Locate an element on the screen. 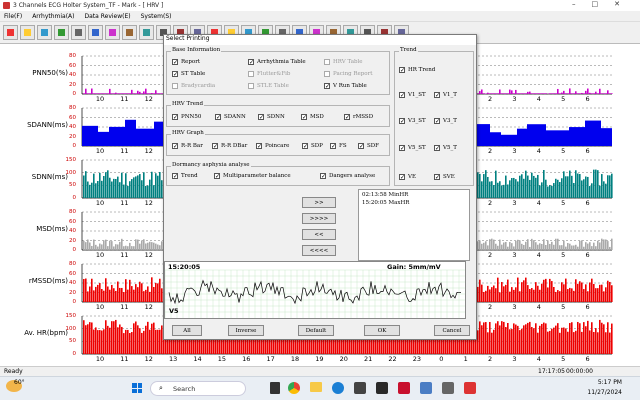 Image resolution: width=640 pixels, height=400 pixels. menu-arrhythmia: Arrhythmia(A) is located at coordinates (53, 16).